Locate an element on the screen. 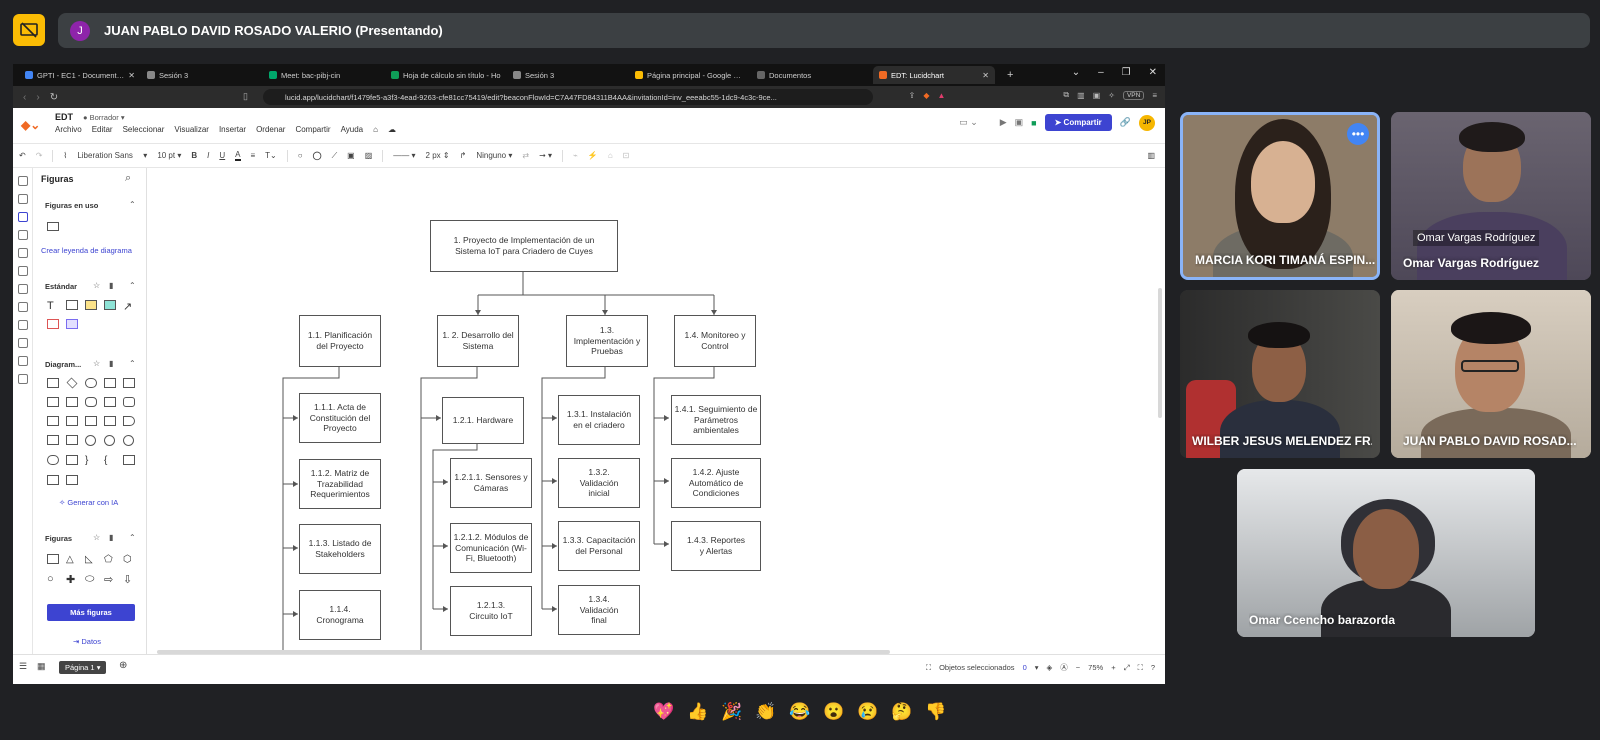 The height and width of the screenshot is (740, 1600). history-icon is located at coordinates (23, 361).